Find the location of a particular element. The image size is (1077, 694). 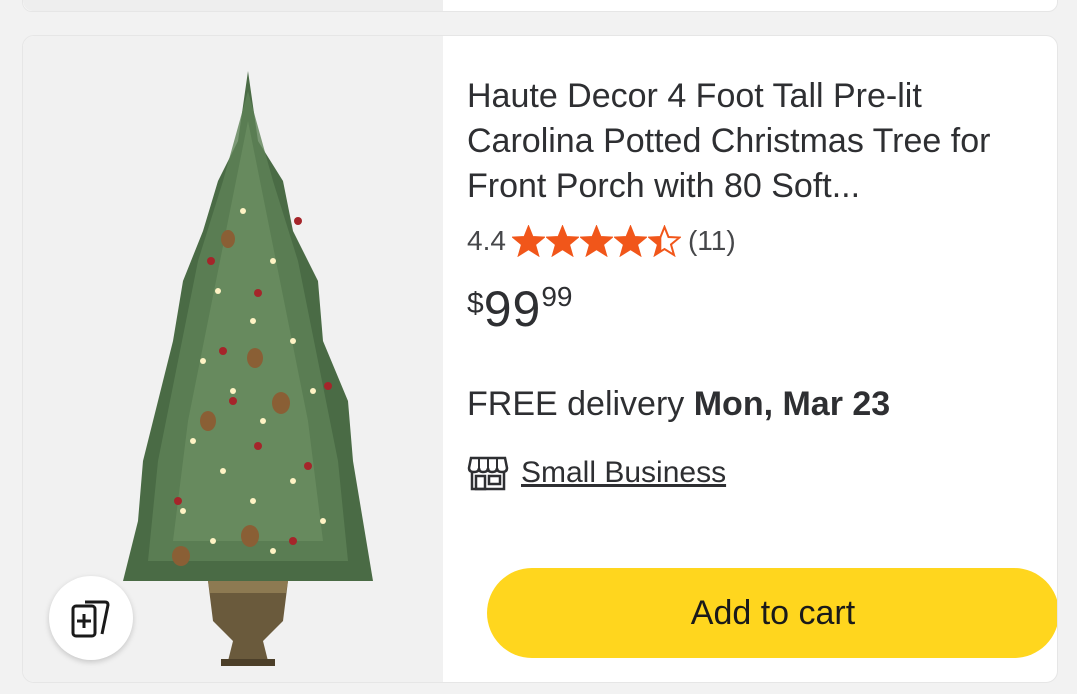

delivery-info: FREE delivery Mon, Mar 23 is located at coordinates (752, 404).